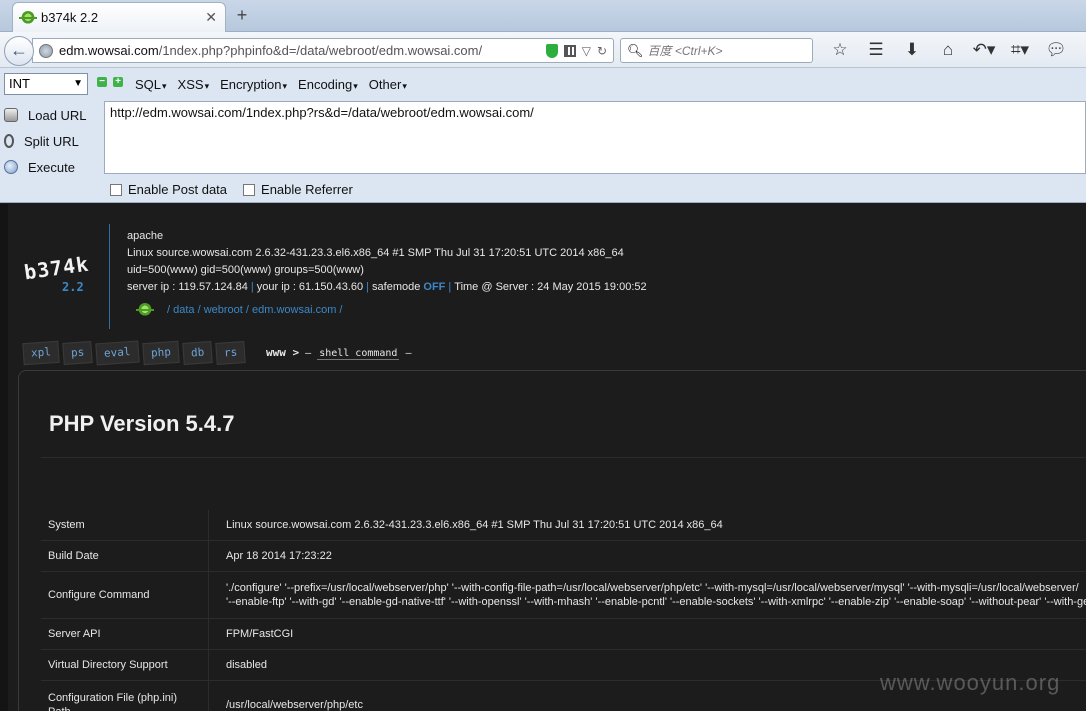 The image size is (1086, 711). What do you see at coordinates (52, 141) in the screenshot?
I see `split-url-button: Split URL` at bounding box center [52, 141].